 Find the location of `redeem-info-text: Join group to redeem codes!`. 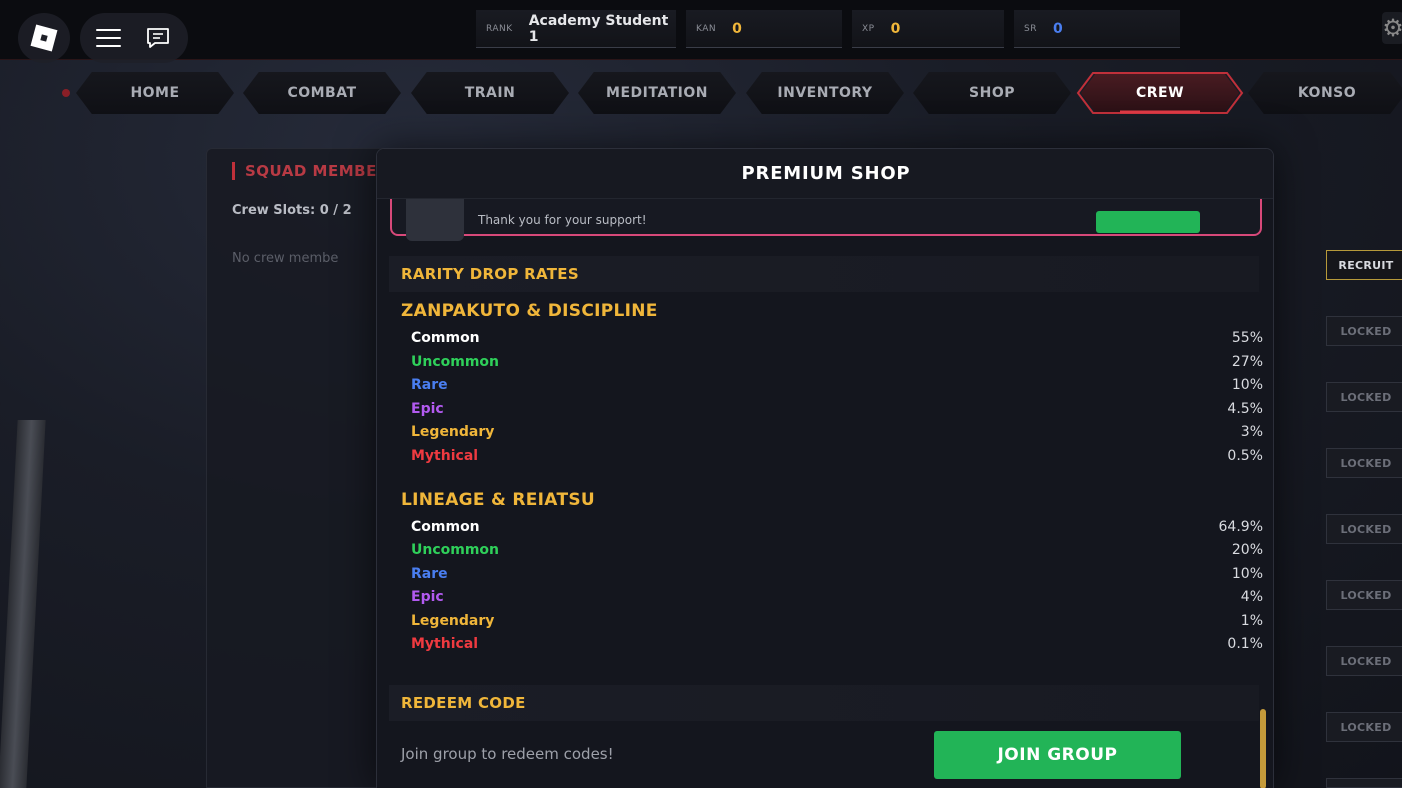

redeem-info-text: Join group to redeem codes! is located at coordinates (507, 754).